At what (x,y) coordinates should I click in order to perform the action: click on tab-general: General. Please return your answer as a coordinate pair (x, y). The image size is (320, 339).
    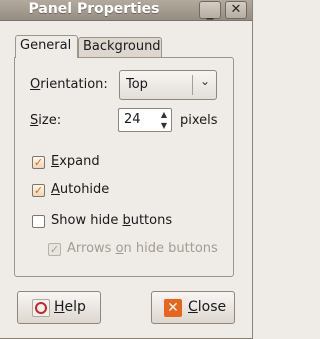
    Looking at the image, I should click on (46, 46).